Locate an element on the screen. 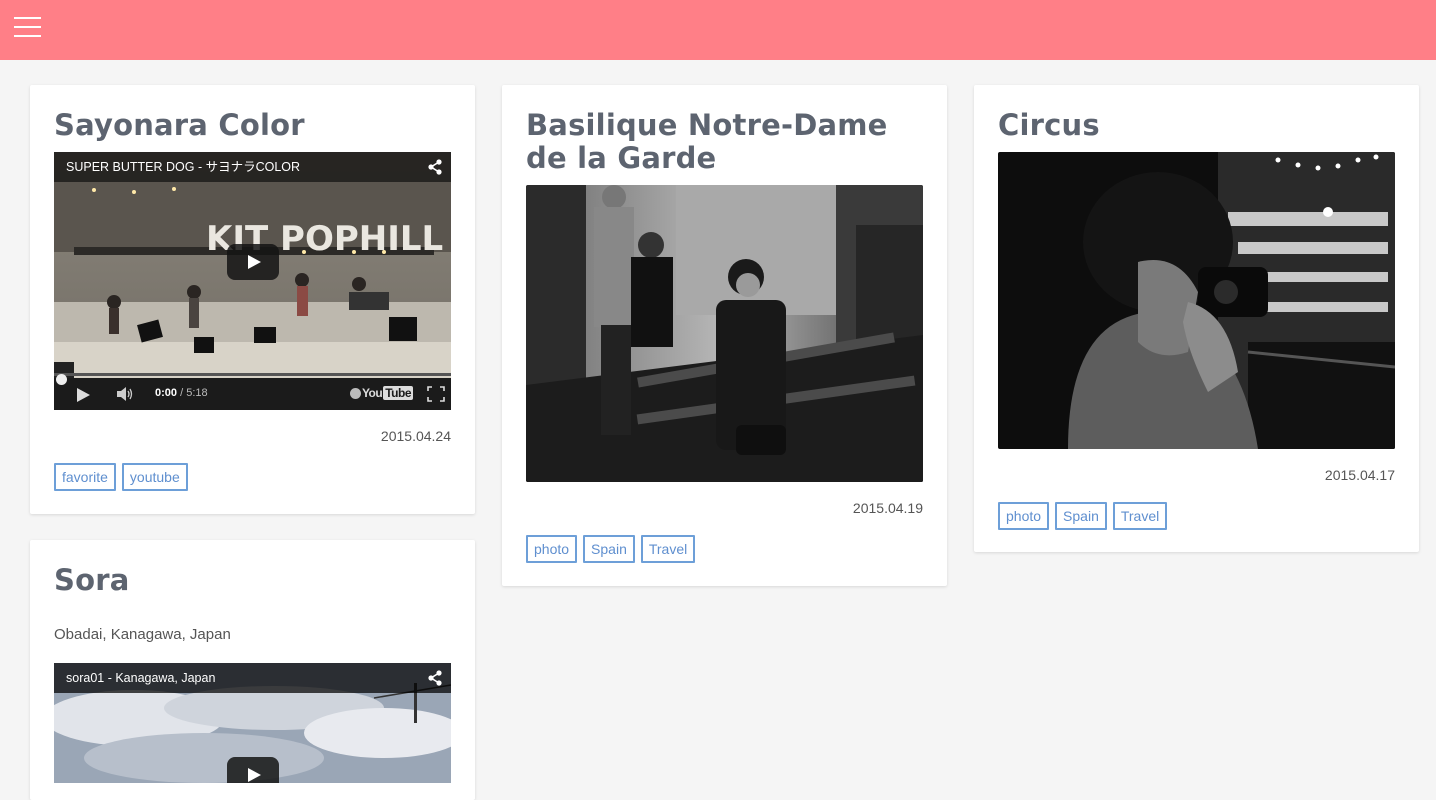  post-title: Circus is located at coordinates (1196, 125).